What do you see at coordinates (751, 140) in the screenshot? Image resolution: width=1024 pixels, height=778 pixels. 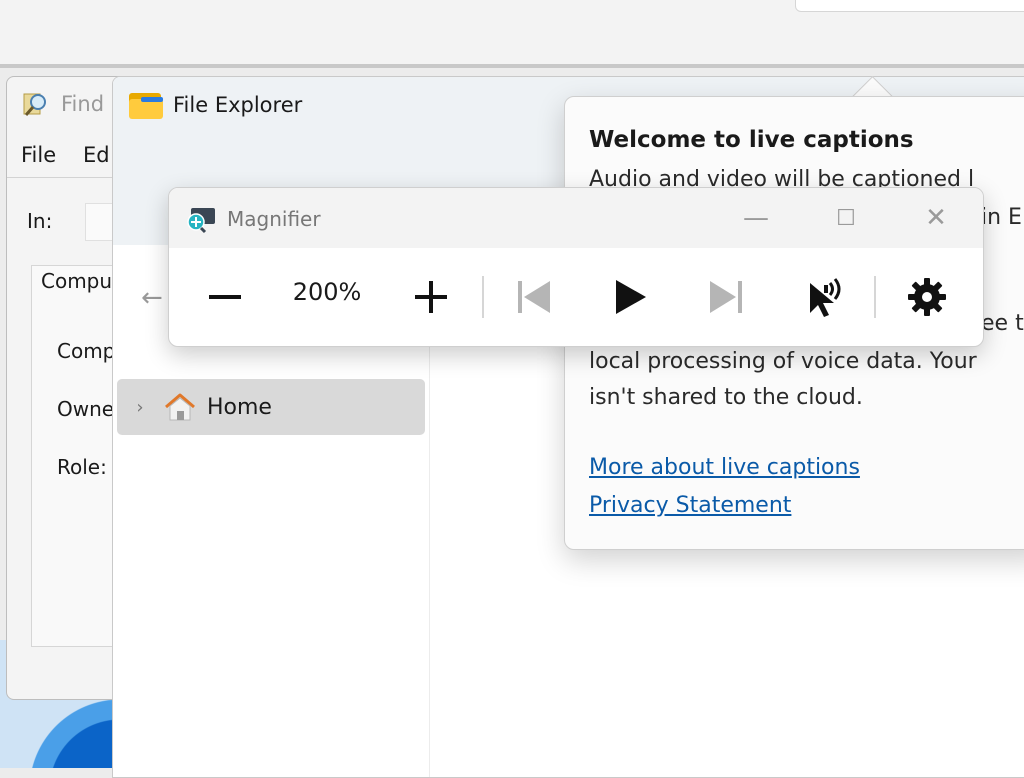 I see `flyout-title: Welcome to live captions` at bounding box center [751, 140].